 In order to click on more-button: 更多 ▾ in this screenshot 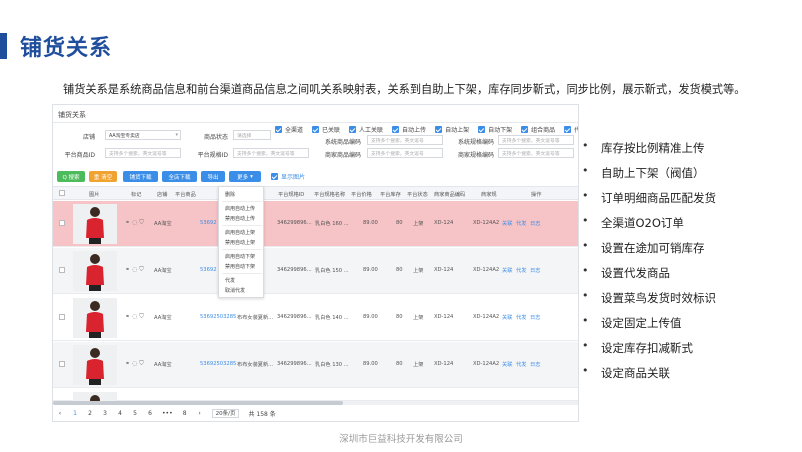, I will do `click(245, 176)`.